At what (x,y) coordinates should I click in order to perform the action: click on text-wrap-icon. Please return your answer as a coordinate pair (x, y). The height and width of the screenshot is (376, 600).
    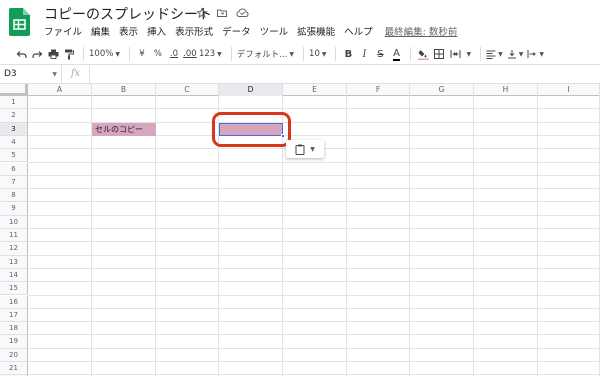
    Looking at the image, I should click on (532, 54).